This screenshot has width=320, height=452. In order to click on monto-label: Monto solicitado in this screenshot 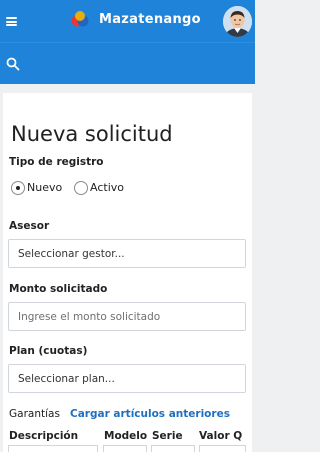, I will do `click(58, 289)`.